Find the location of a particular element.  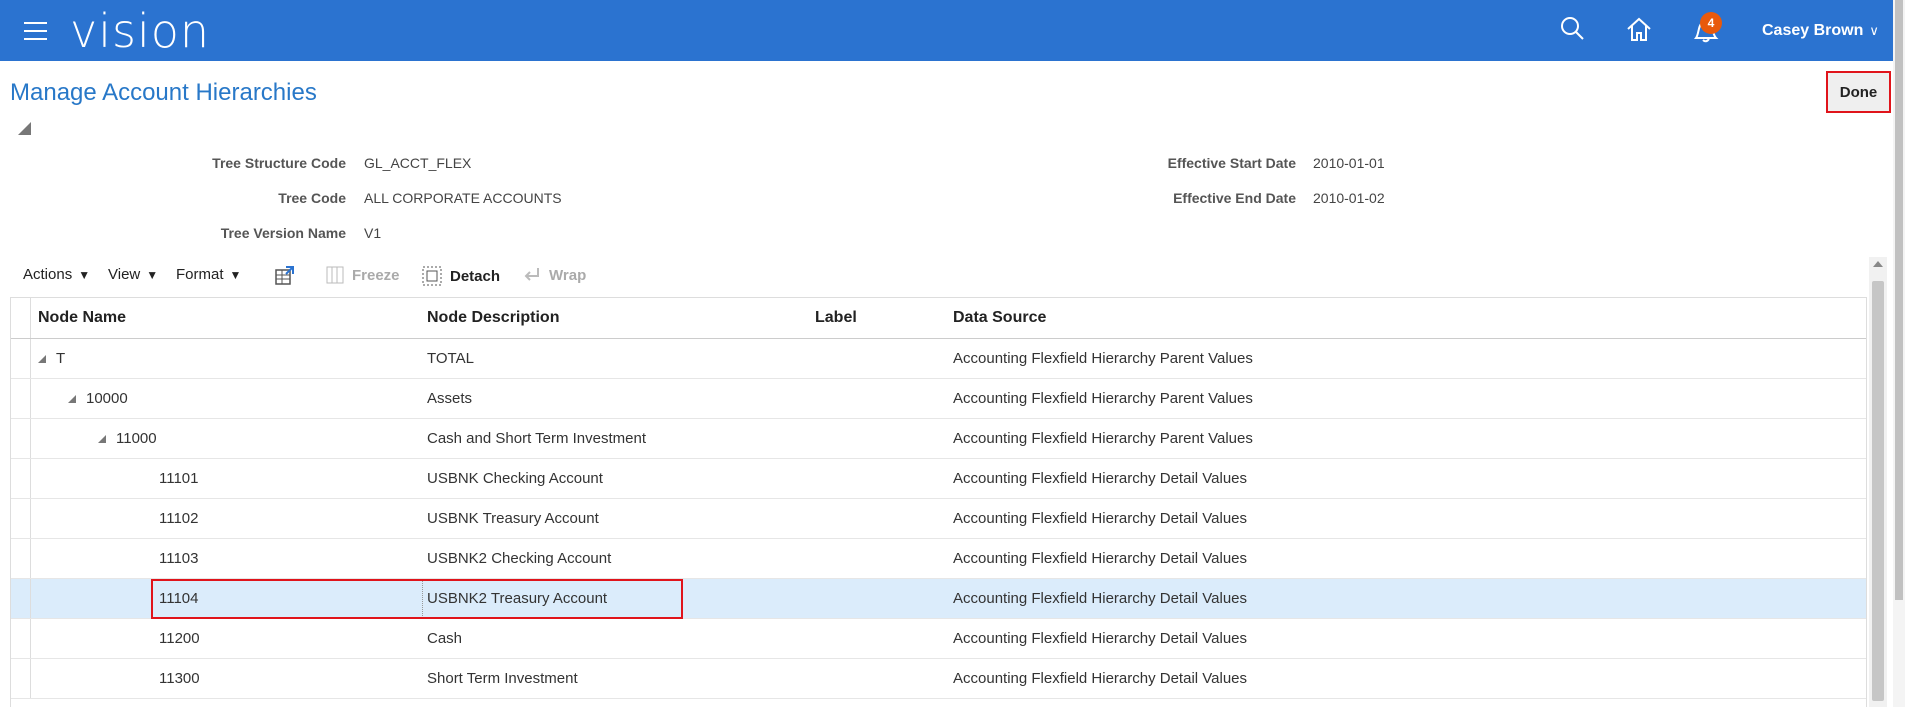

node-name: 11200 is located at coordinates (179, 638).